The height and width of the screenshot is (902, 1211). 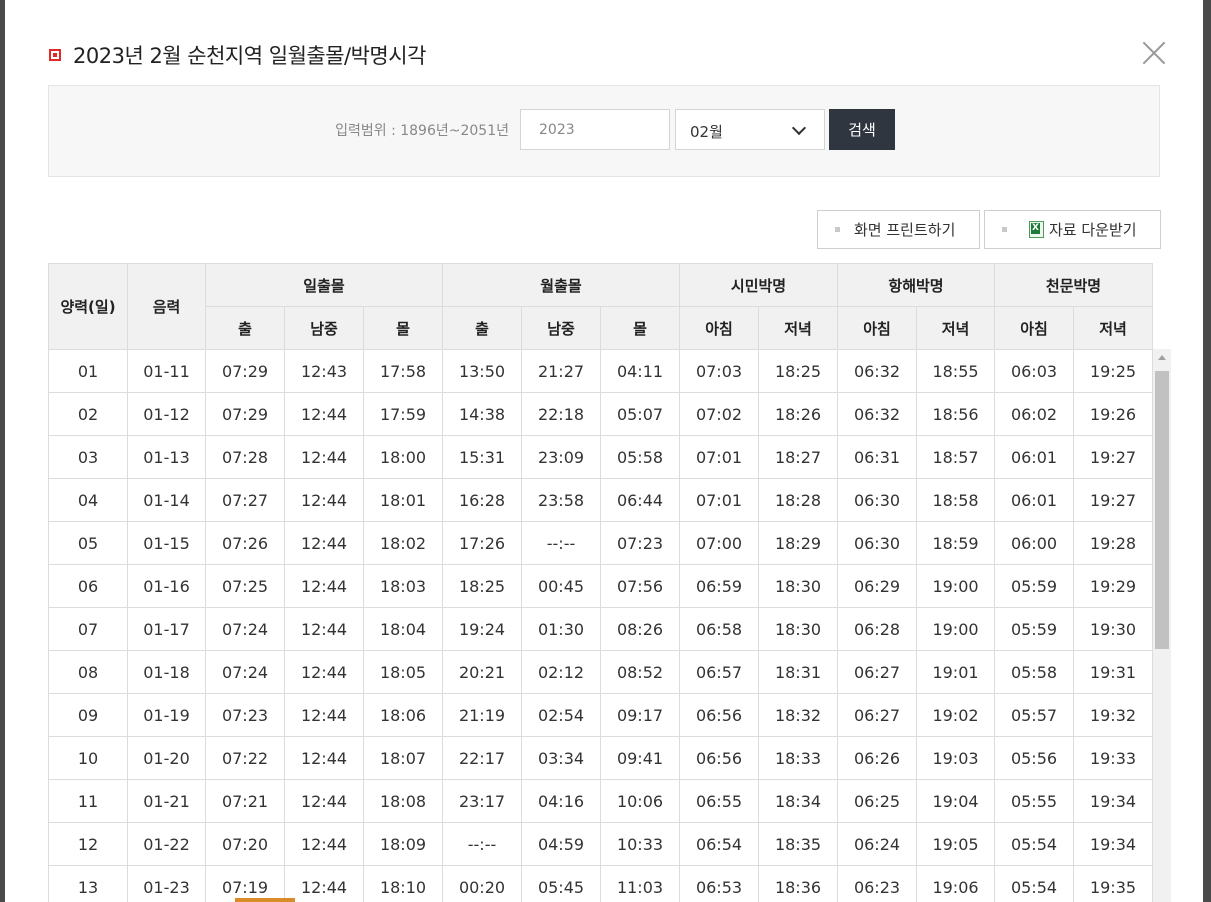 I want to click on table-cell: 04:11, so click(x=640, y=371).